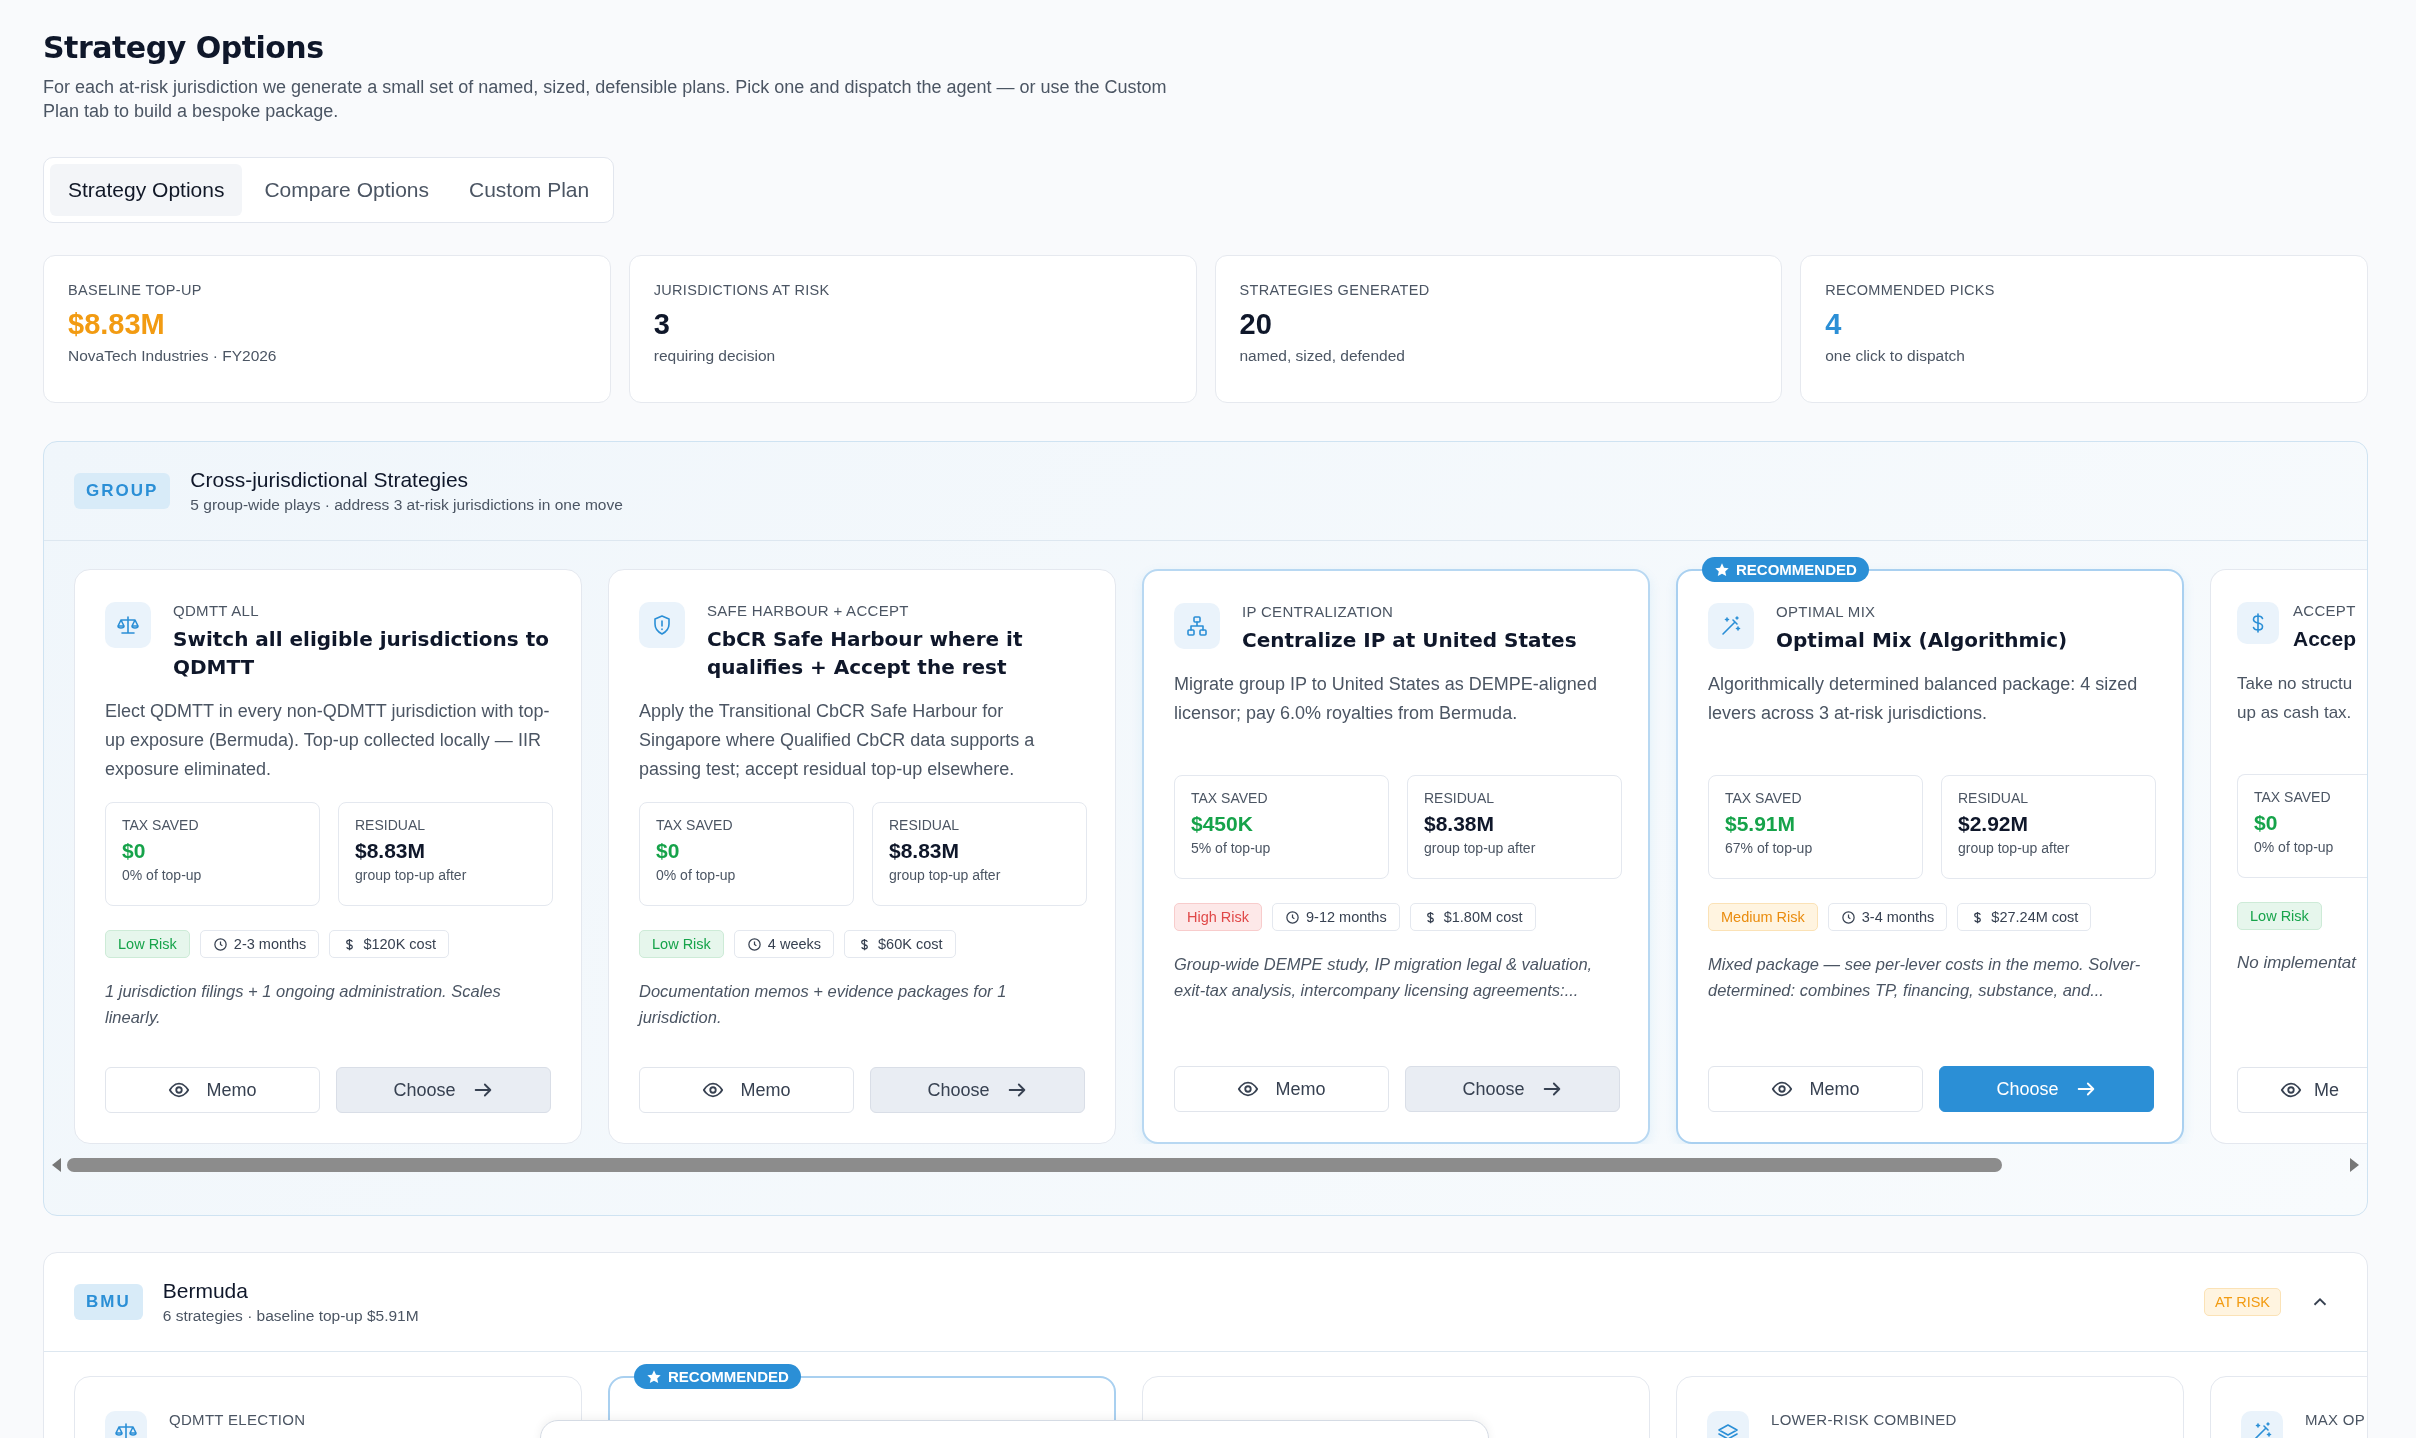 This screenshot has width=2416, height=1438. What do you see at coordinates (1922, 640) in the screenshot?
I see `strategy-title: Optimal Mix (Algorithmic)` at bounding box center [1922, 640].